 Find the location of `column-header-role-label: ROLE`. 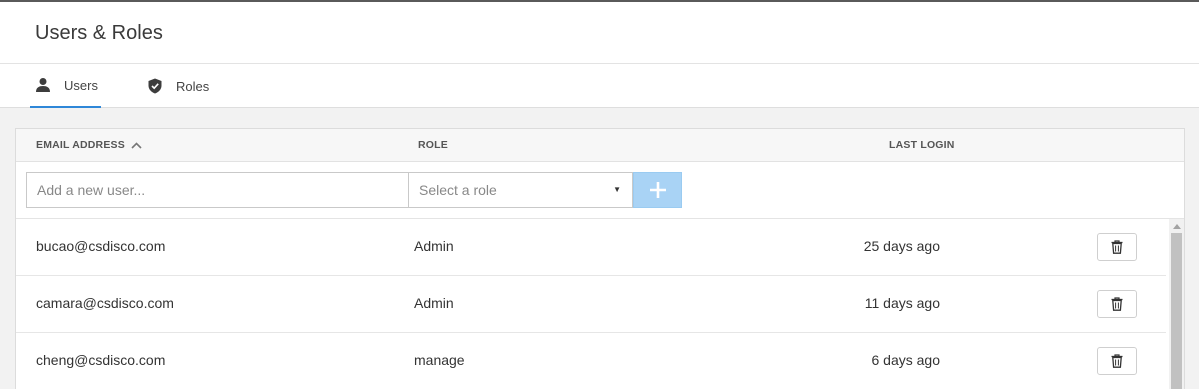

column-header-role-label: ROLE is located at coordinates (433, 145).